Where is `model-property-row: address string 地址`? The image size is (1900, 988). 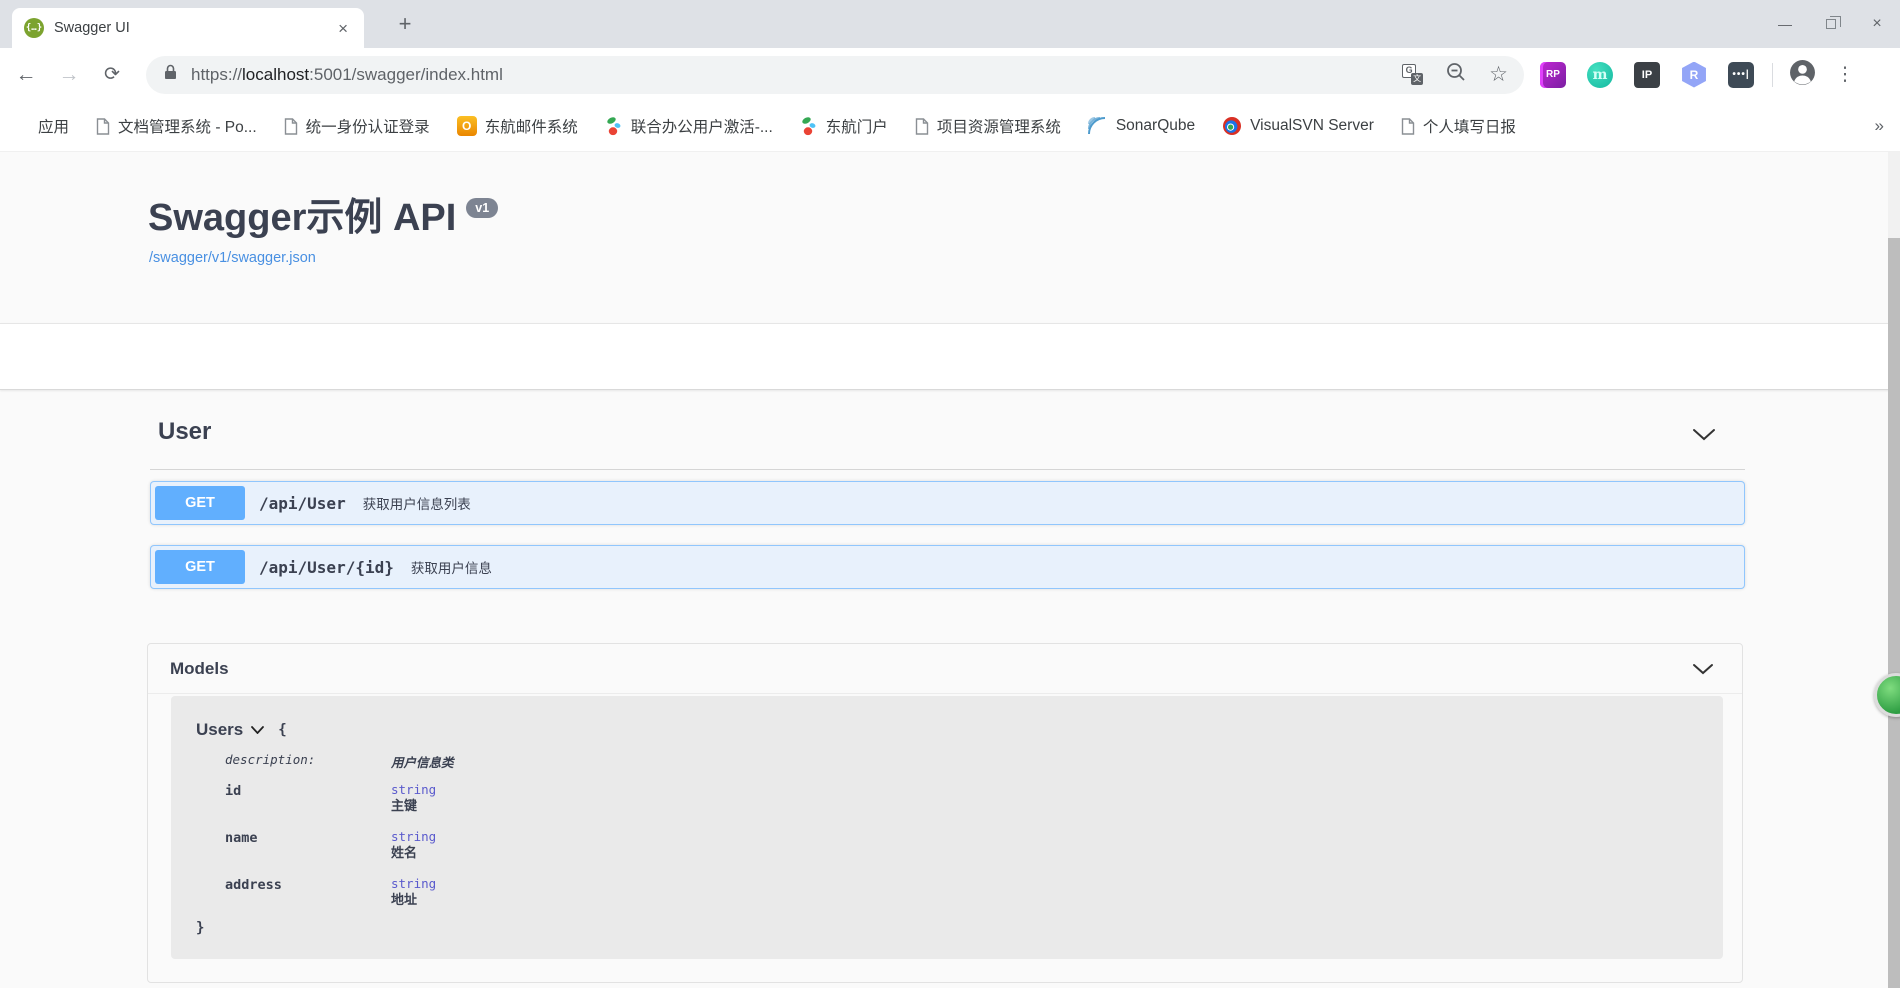 model-property-row: address string 地址 is located at coordinates (675, 891).